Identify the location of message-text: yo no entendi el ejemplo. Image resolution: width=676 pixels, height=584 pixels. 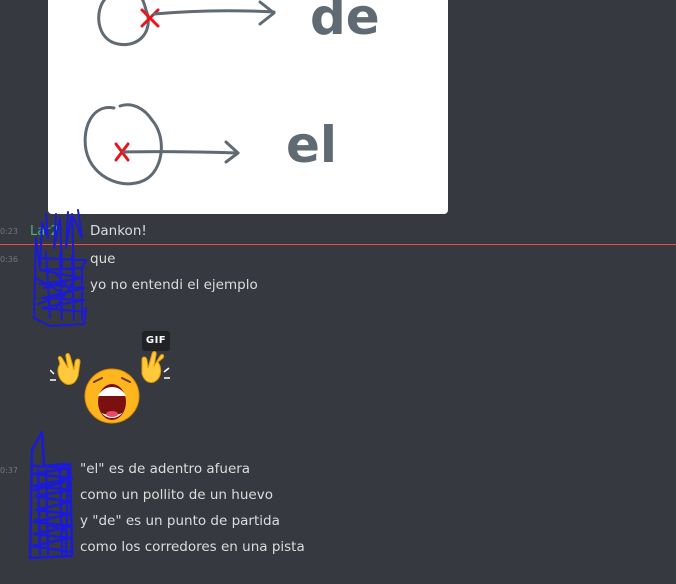
(174, 285).